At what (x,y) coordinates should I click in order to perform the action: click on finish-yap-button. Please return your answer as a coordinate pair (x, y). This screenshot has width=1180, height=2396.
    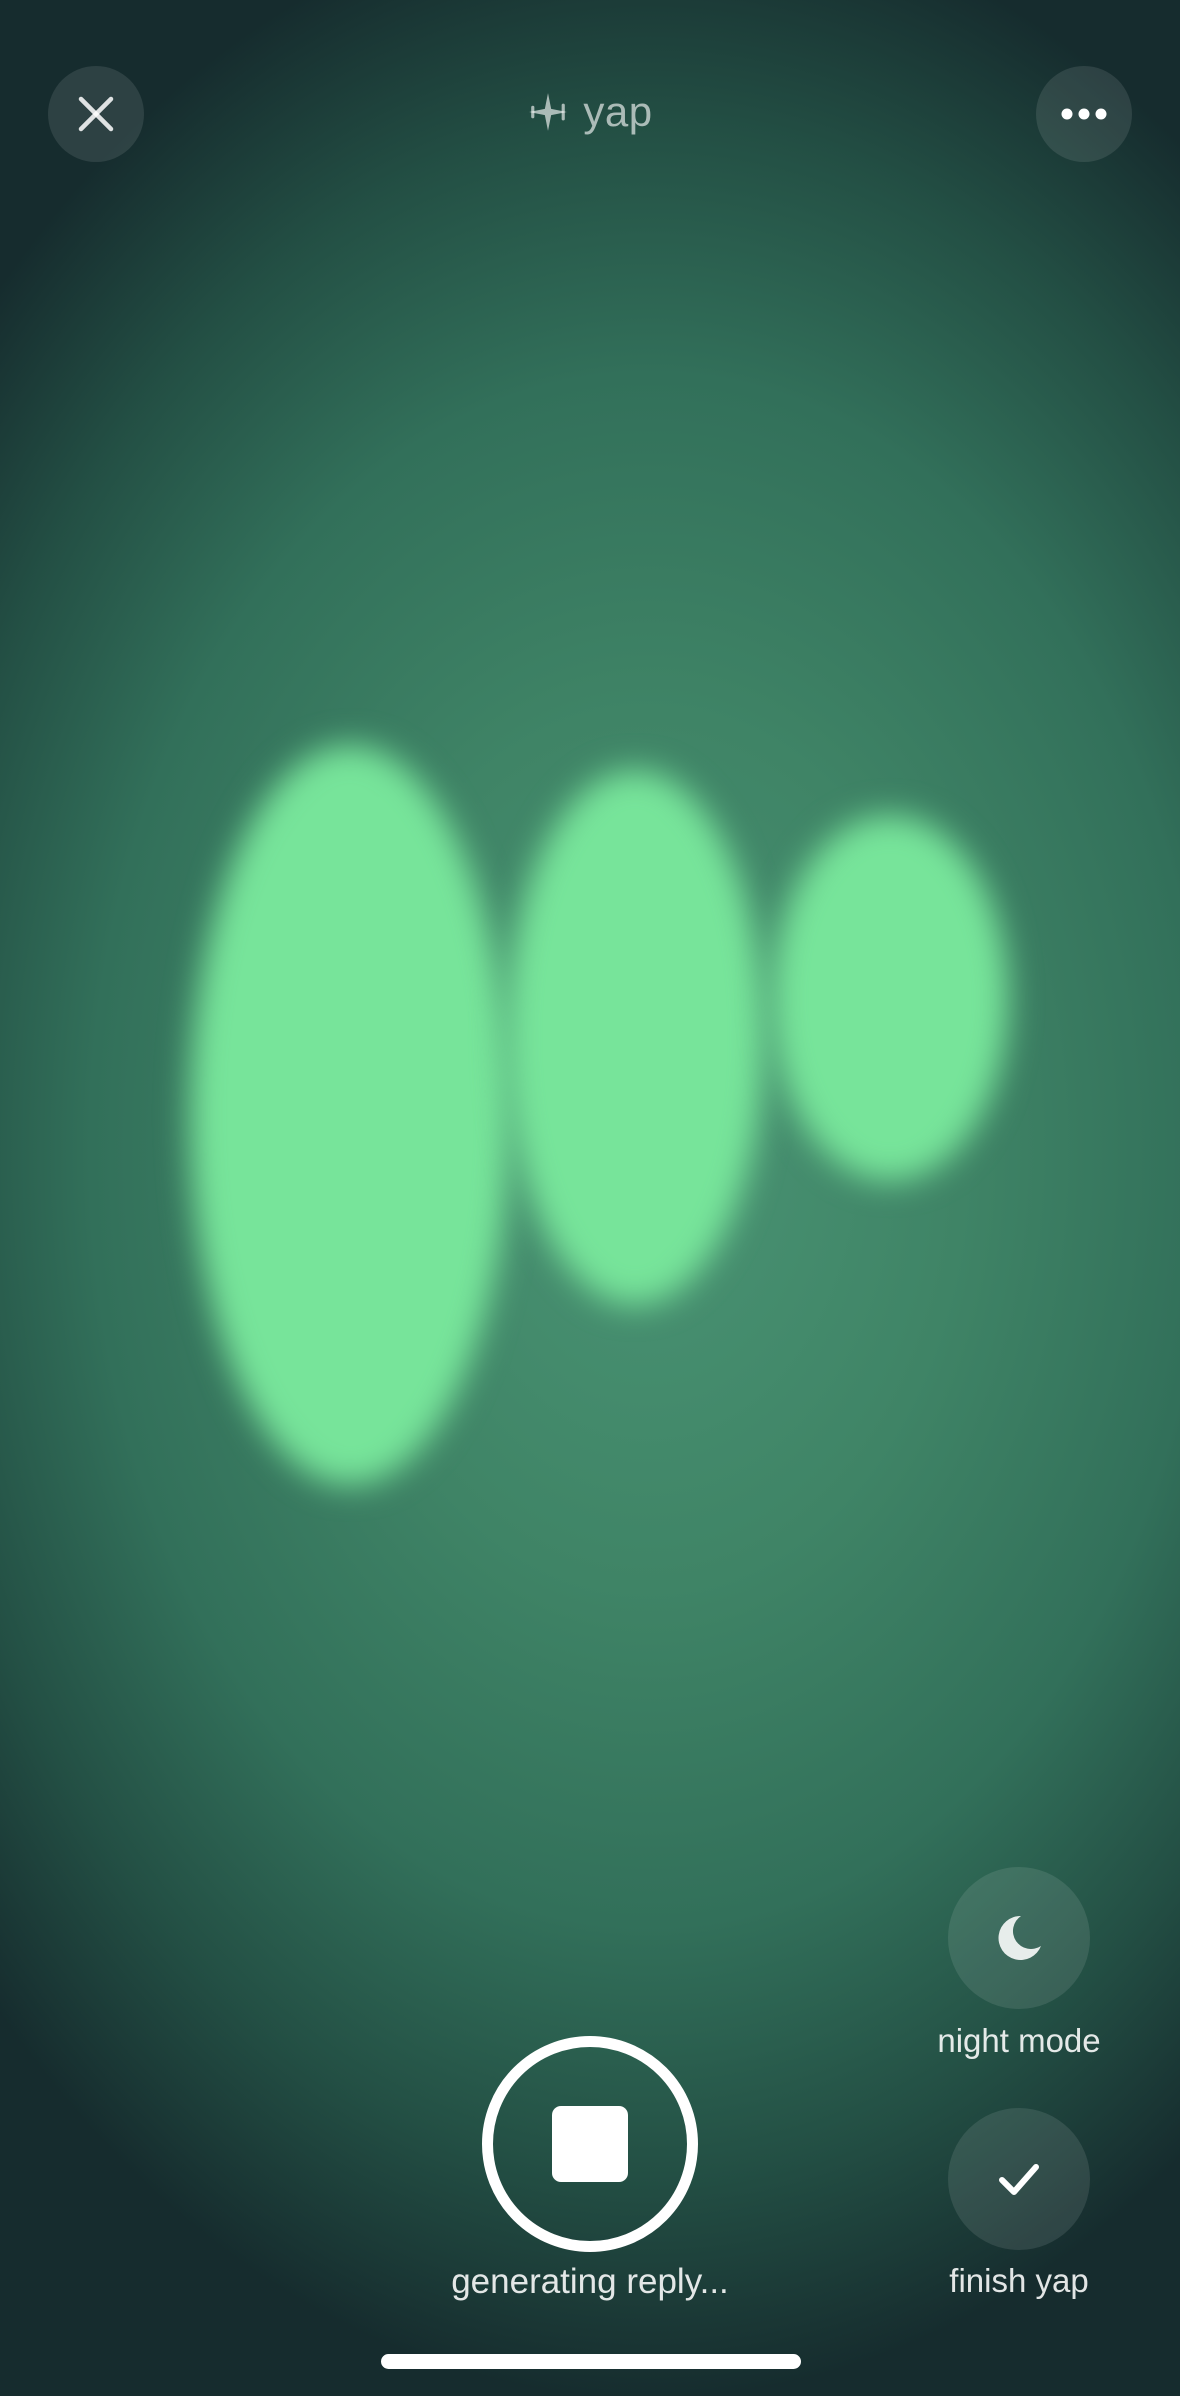
    Looking at the image, I should click on (1019, 2179).